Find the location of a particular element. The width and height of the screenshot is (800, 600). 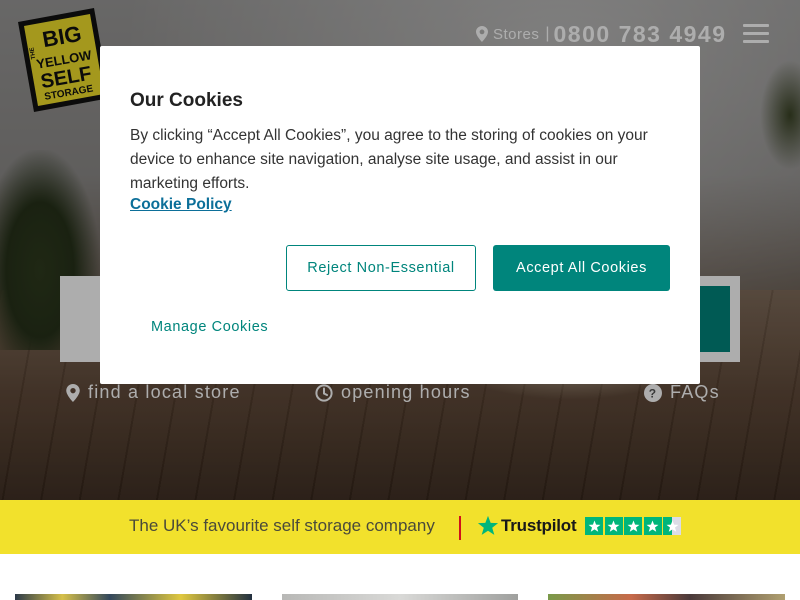

cookie-policy-link: Cookie Policy is located at coordinates (181, 205).